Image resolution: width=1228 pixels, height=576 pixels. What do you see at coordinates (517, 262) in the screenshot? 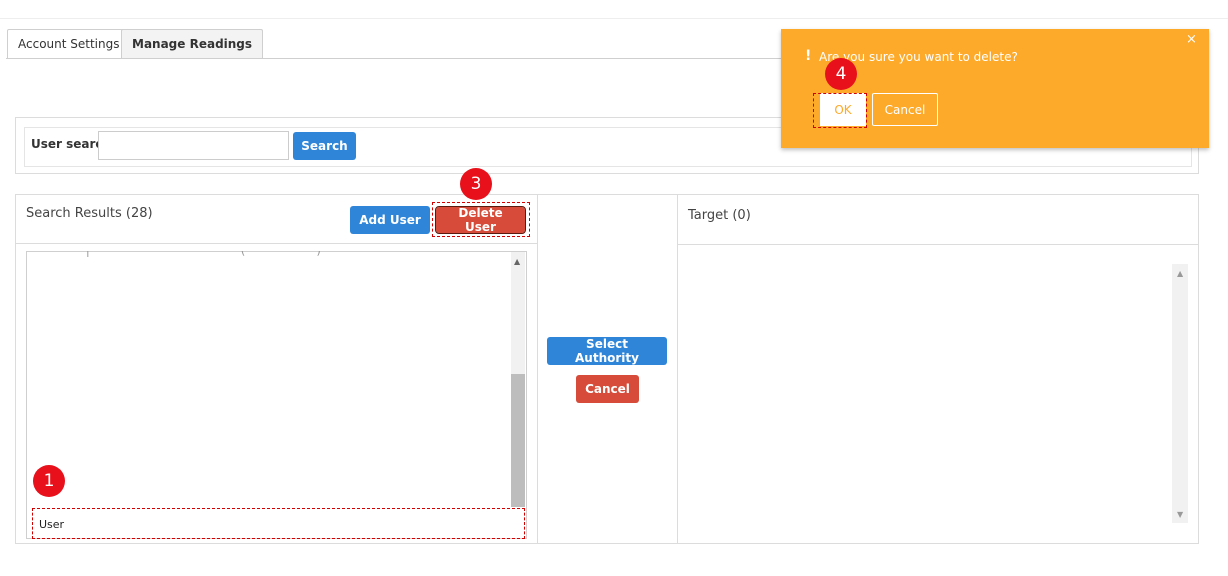
I see `scroll-up-icon: ▲` at bounding box center [517, 262].